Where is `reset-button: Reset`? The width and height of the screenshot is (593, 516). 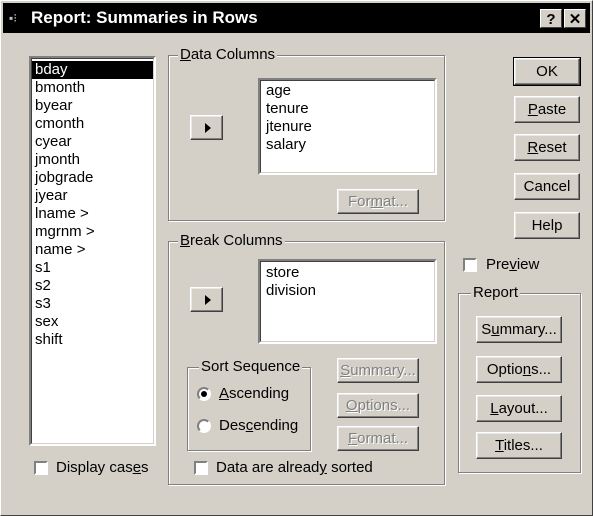 reset-button: Reset is located at coordinates (547, 147).